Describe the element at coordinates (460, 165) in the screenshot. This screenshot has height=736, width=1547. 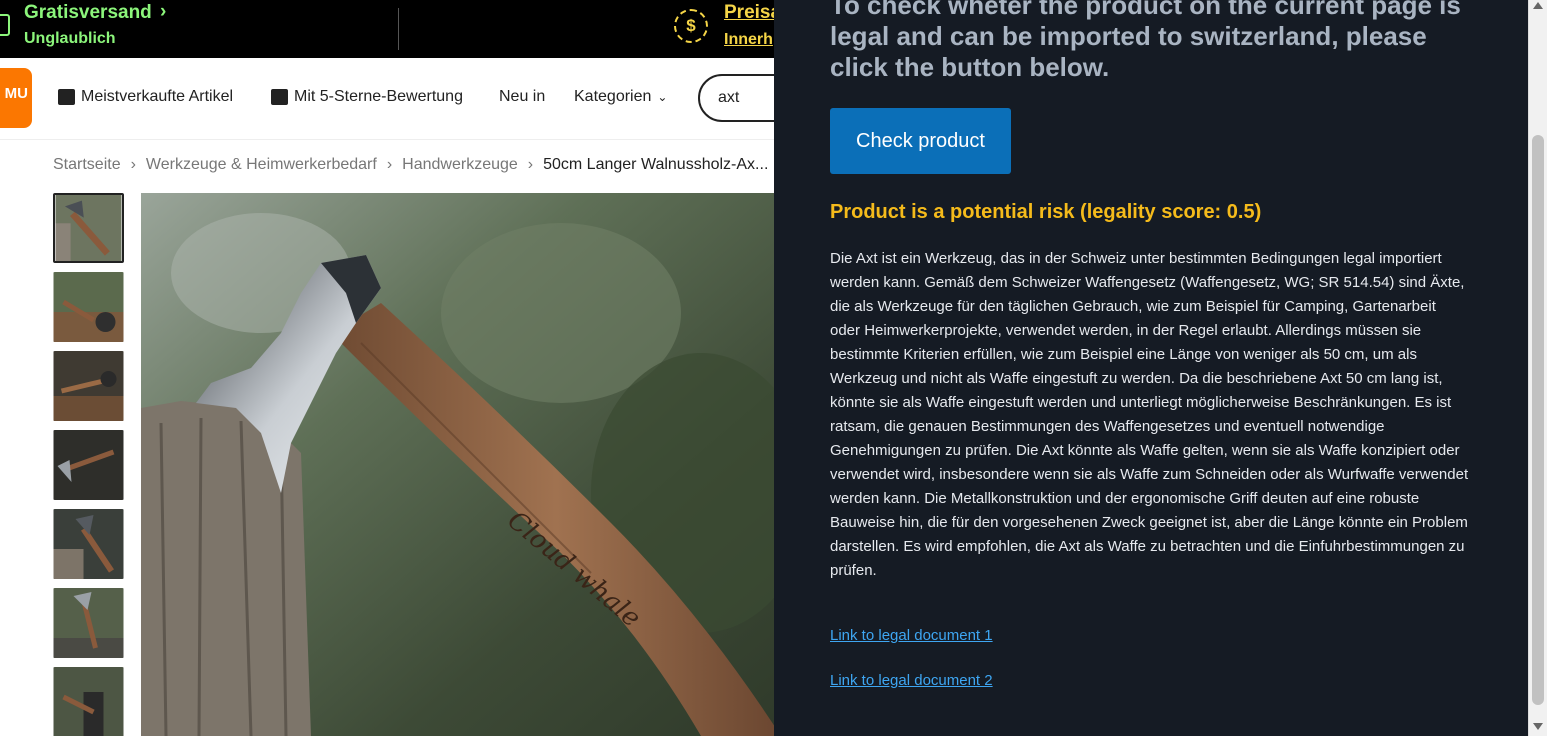
I see `breadcrumb-handtools: Handwerkzeuge` at that location.